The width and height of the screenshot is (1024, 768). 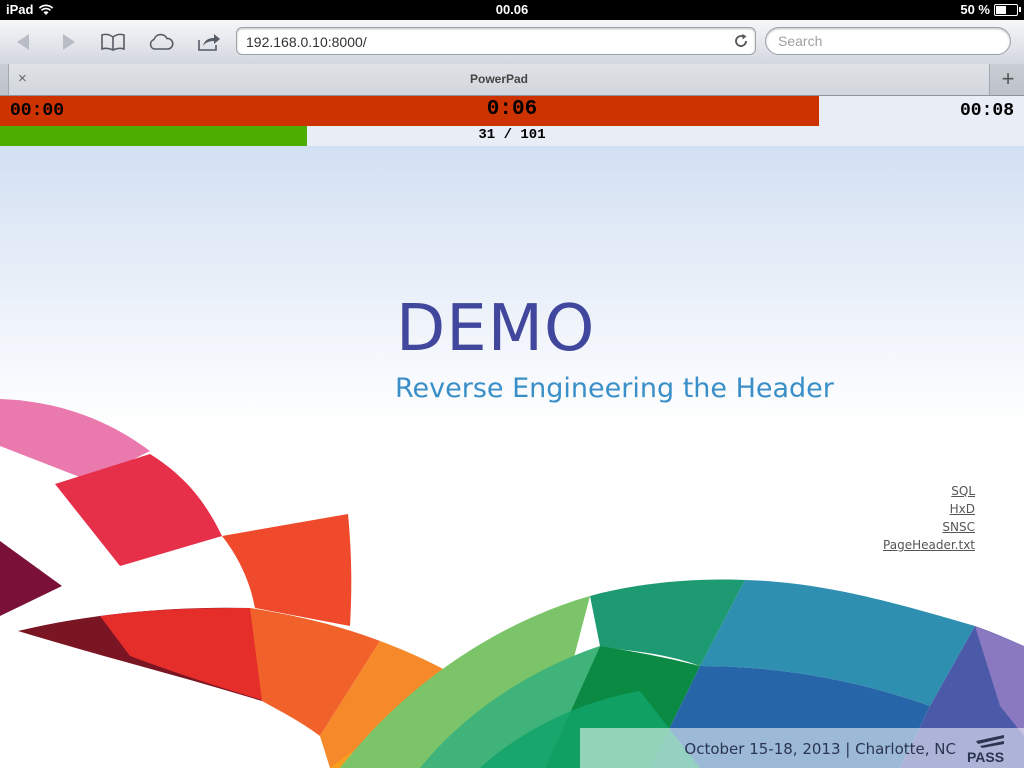 I want to click on slide-subtitle: Reverse Engineering the Header, so click(x=614, y=388).